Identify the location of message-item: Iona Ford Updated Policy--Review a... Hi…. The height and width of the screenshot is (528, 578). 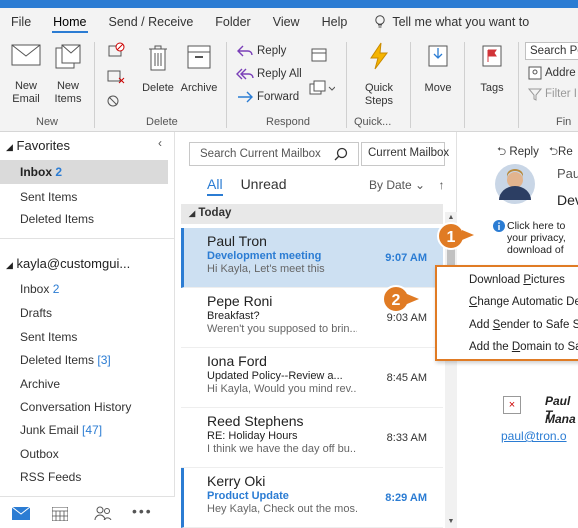
(312, 378).